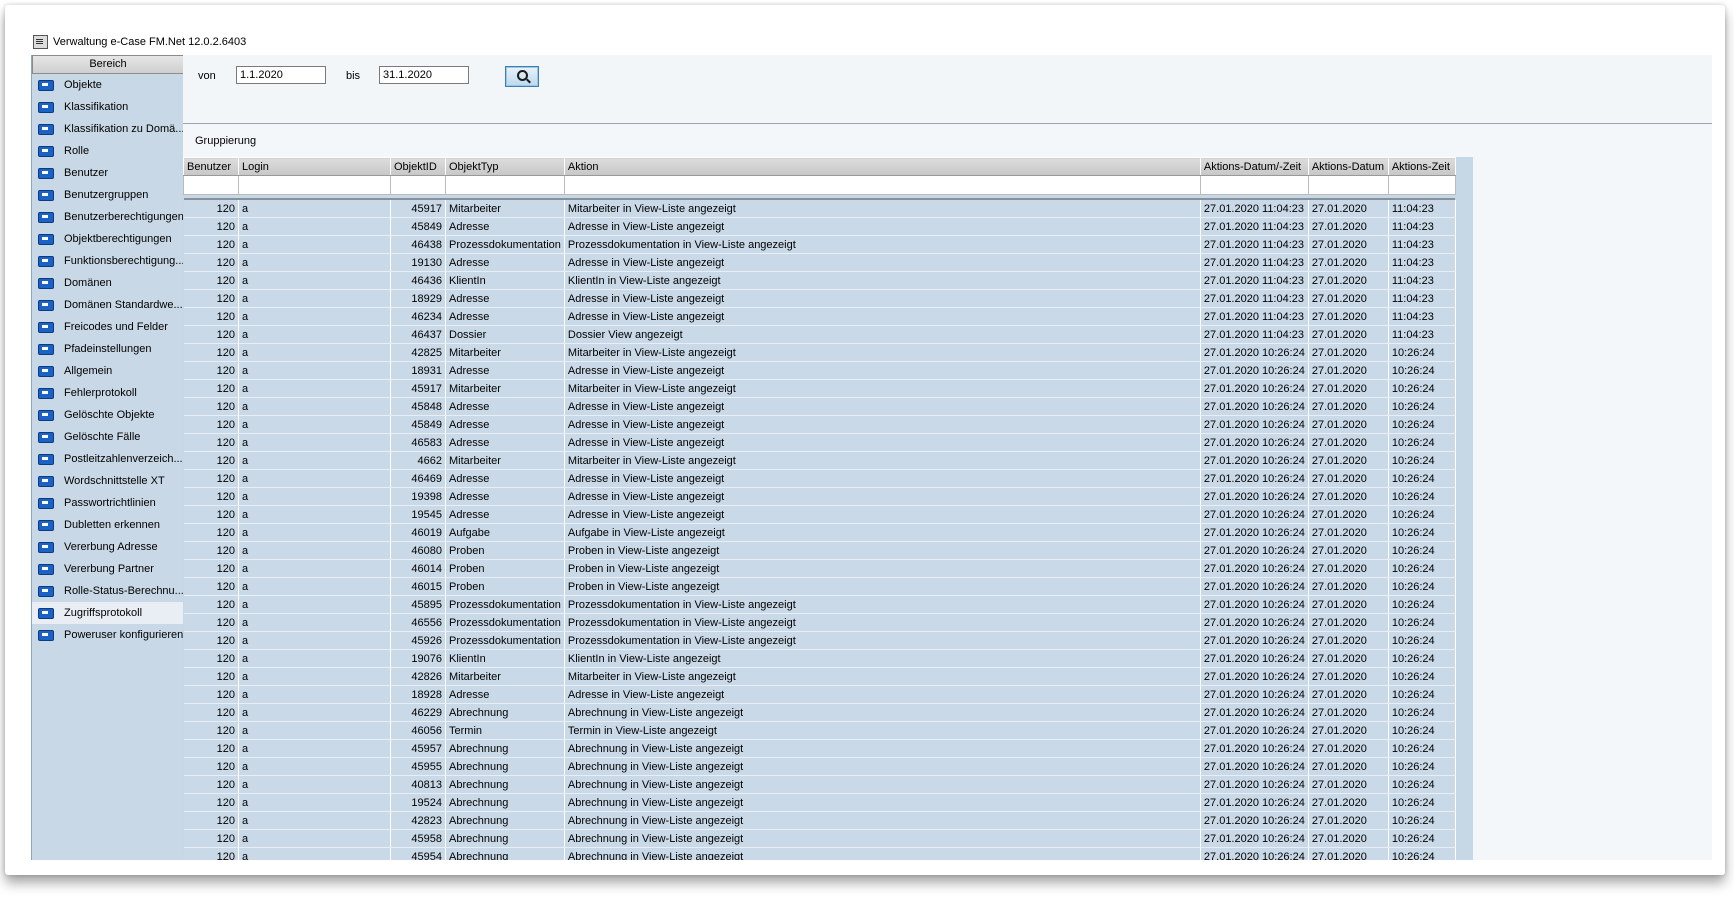  What do you see at coordinates (314, 166) in the screenshot?
I see `column-header-login: Login` at bounding box center [314, 166].